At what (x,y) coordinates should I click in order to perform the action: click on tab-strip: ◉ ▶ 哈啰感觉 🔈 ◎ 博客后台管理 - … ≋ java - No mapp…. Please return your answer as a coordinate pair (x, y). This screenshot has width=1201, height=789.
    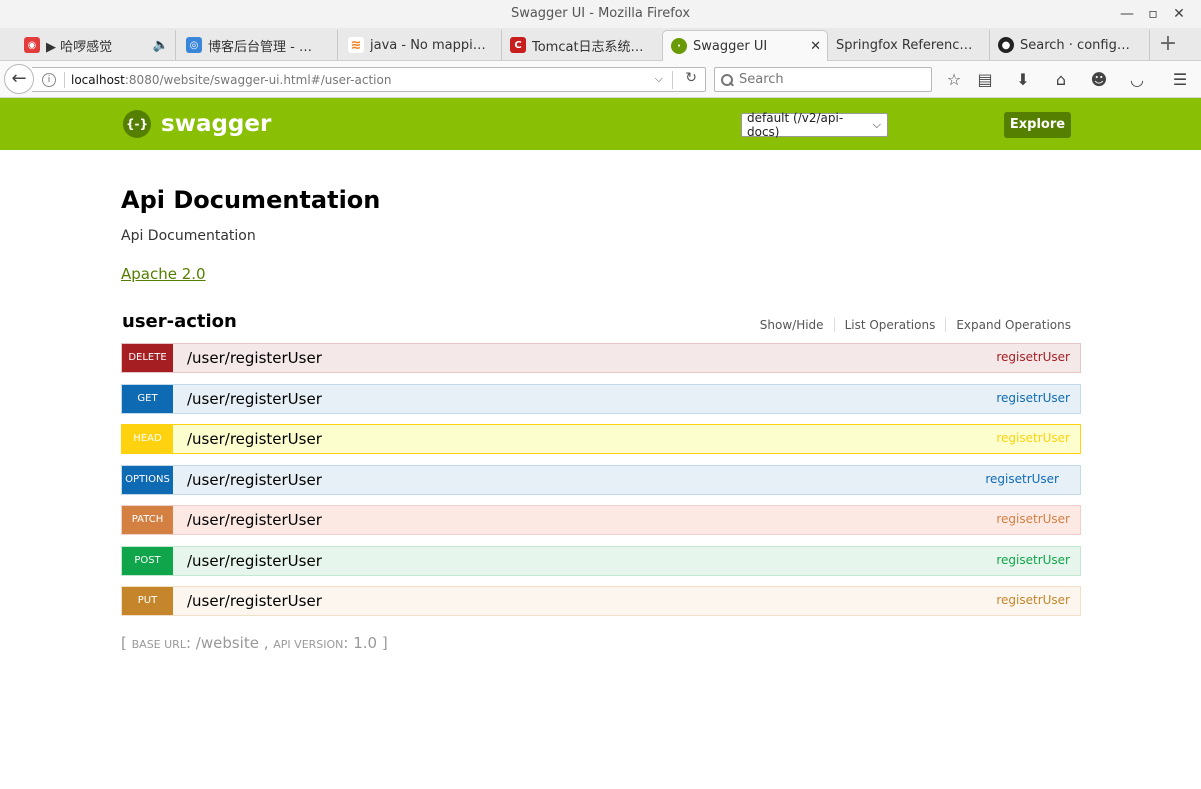
    Looking at the image, I should click on (600, 44).